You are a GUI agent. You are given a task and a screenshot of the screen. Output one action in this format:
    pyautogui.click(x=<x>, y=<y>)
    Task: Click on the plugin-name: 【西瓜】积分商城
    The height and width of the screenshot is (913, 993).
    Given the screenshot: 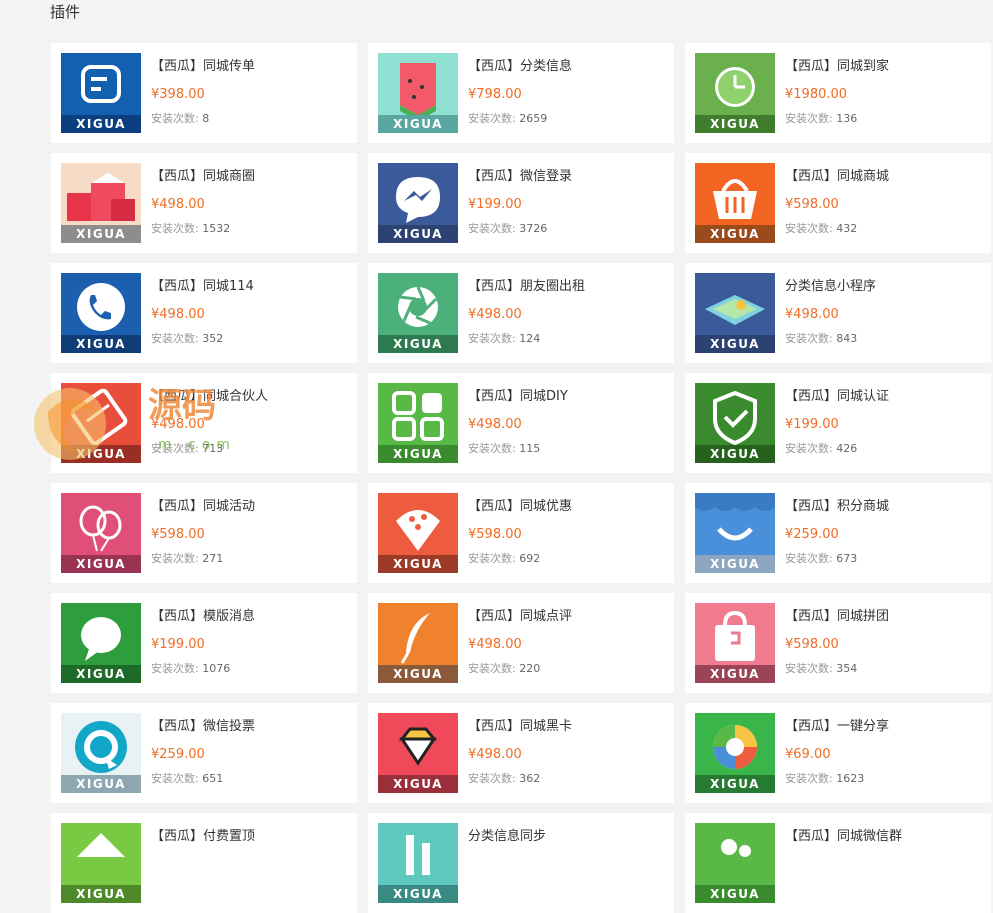 What is the action you would take?
    pyautogui.click(x=837, y=507)
    